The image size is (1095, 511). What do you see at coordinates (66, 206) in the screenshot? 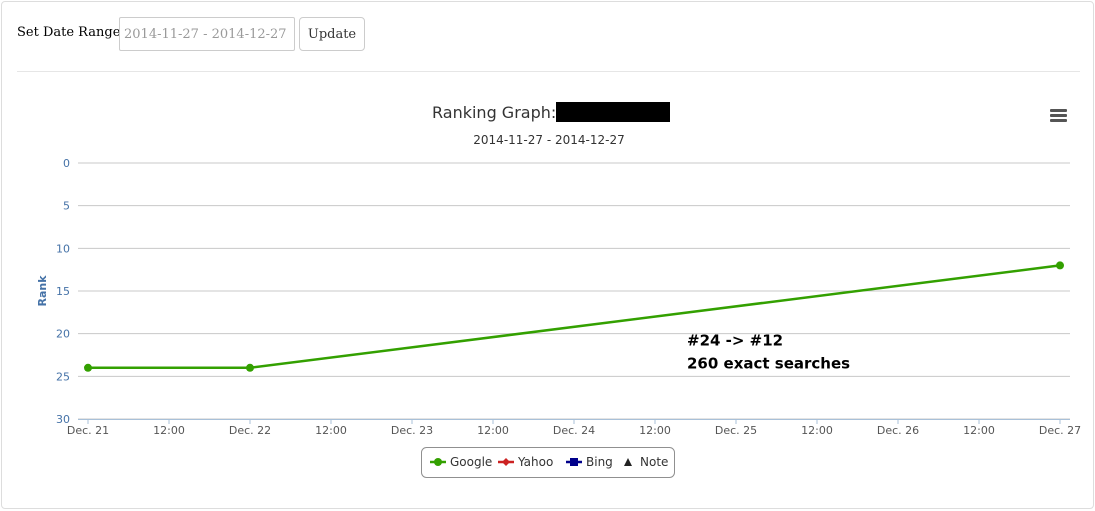
I see `y-tick-label: 5` at bounding box center [66, 206].